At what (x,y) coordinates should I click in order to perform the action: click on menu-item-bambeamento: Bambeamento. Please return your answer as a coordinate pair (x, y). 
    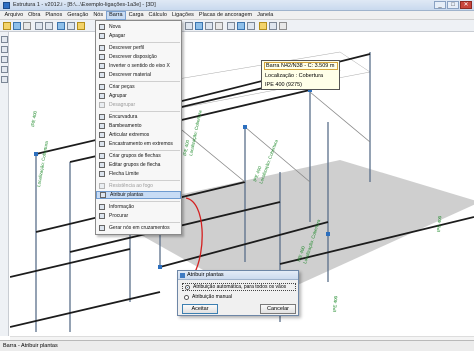
    Looking at the image, I should click on (138, 126).